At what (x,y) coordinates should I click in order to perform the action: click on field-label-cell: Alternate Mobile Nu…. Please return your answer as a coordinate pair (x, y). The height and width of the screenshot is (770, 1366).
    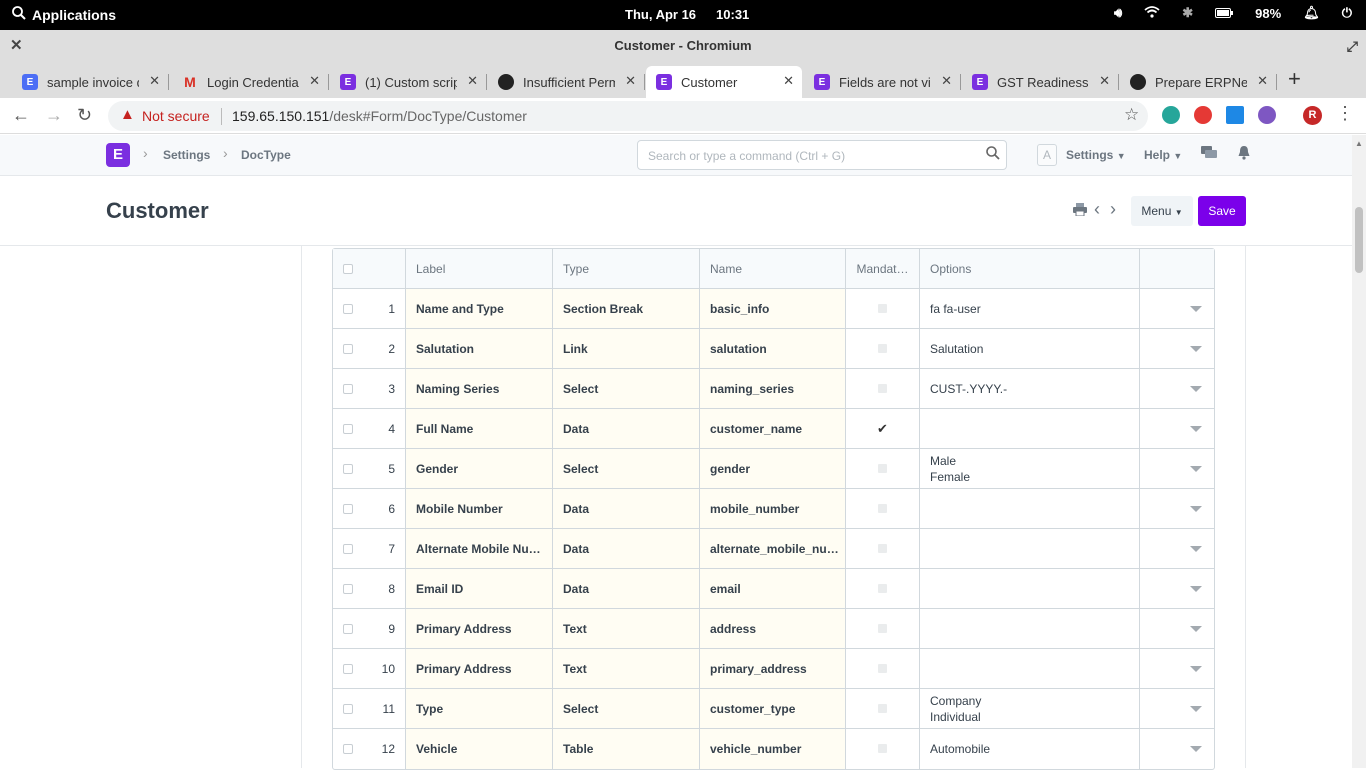
    Looking at the image, I should click on (479, 548).